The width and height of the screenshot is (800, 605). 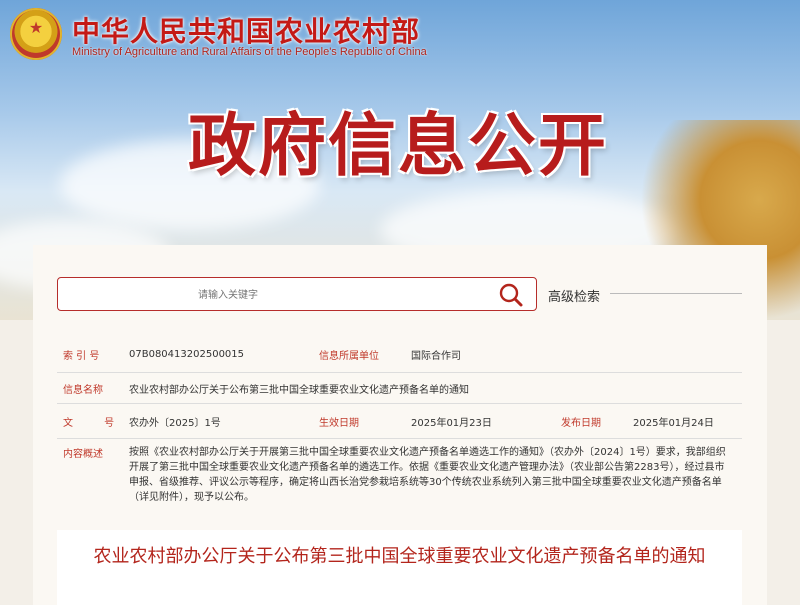 I want to click on info-row-name: 信息名称 农业农村部办公厅关于公布第三批中国全球重要农业文化遗产预备名单的通知, so click(x=399, y=388).